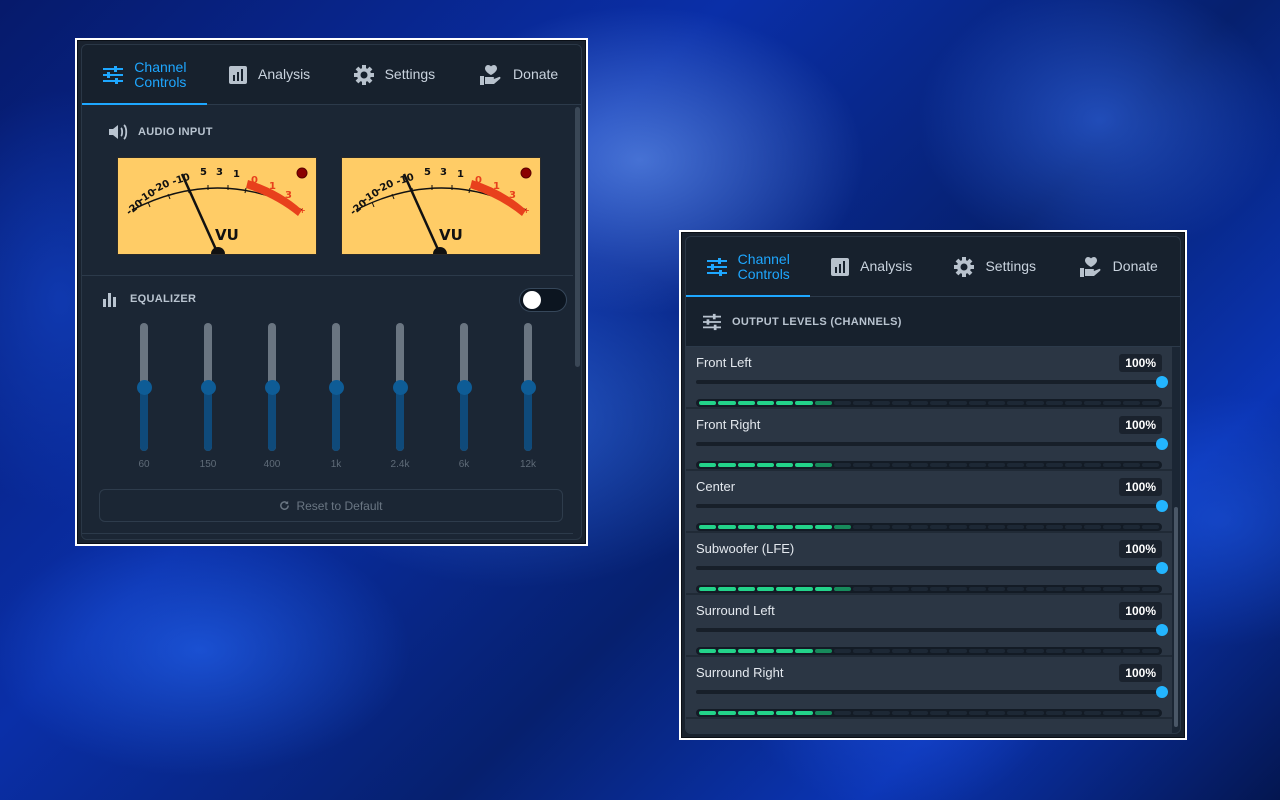 The image size is (1280, 800). I want to click on channel-row: Surround Left 100%, so click(929, 626).